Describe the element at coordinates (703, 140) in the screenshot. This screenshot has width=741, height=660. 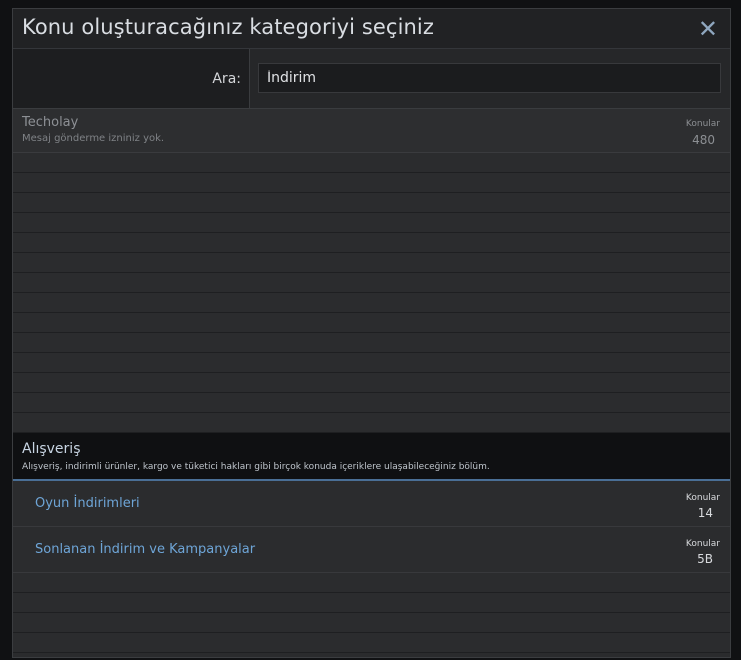
I see `category-stat-value: 480` at that location.